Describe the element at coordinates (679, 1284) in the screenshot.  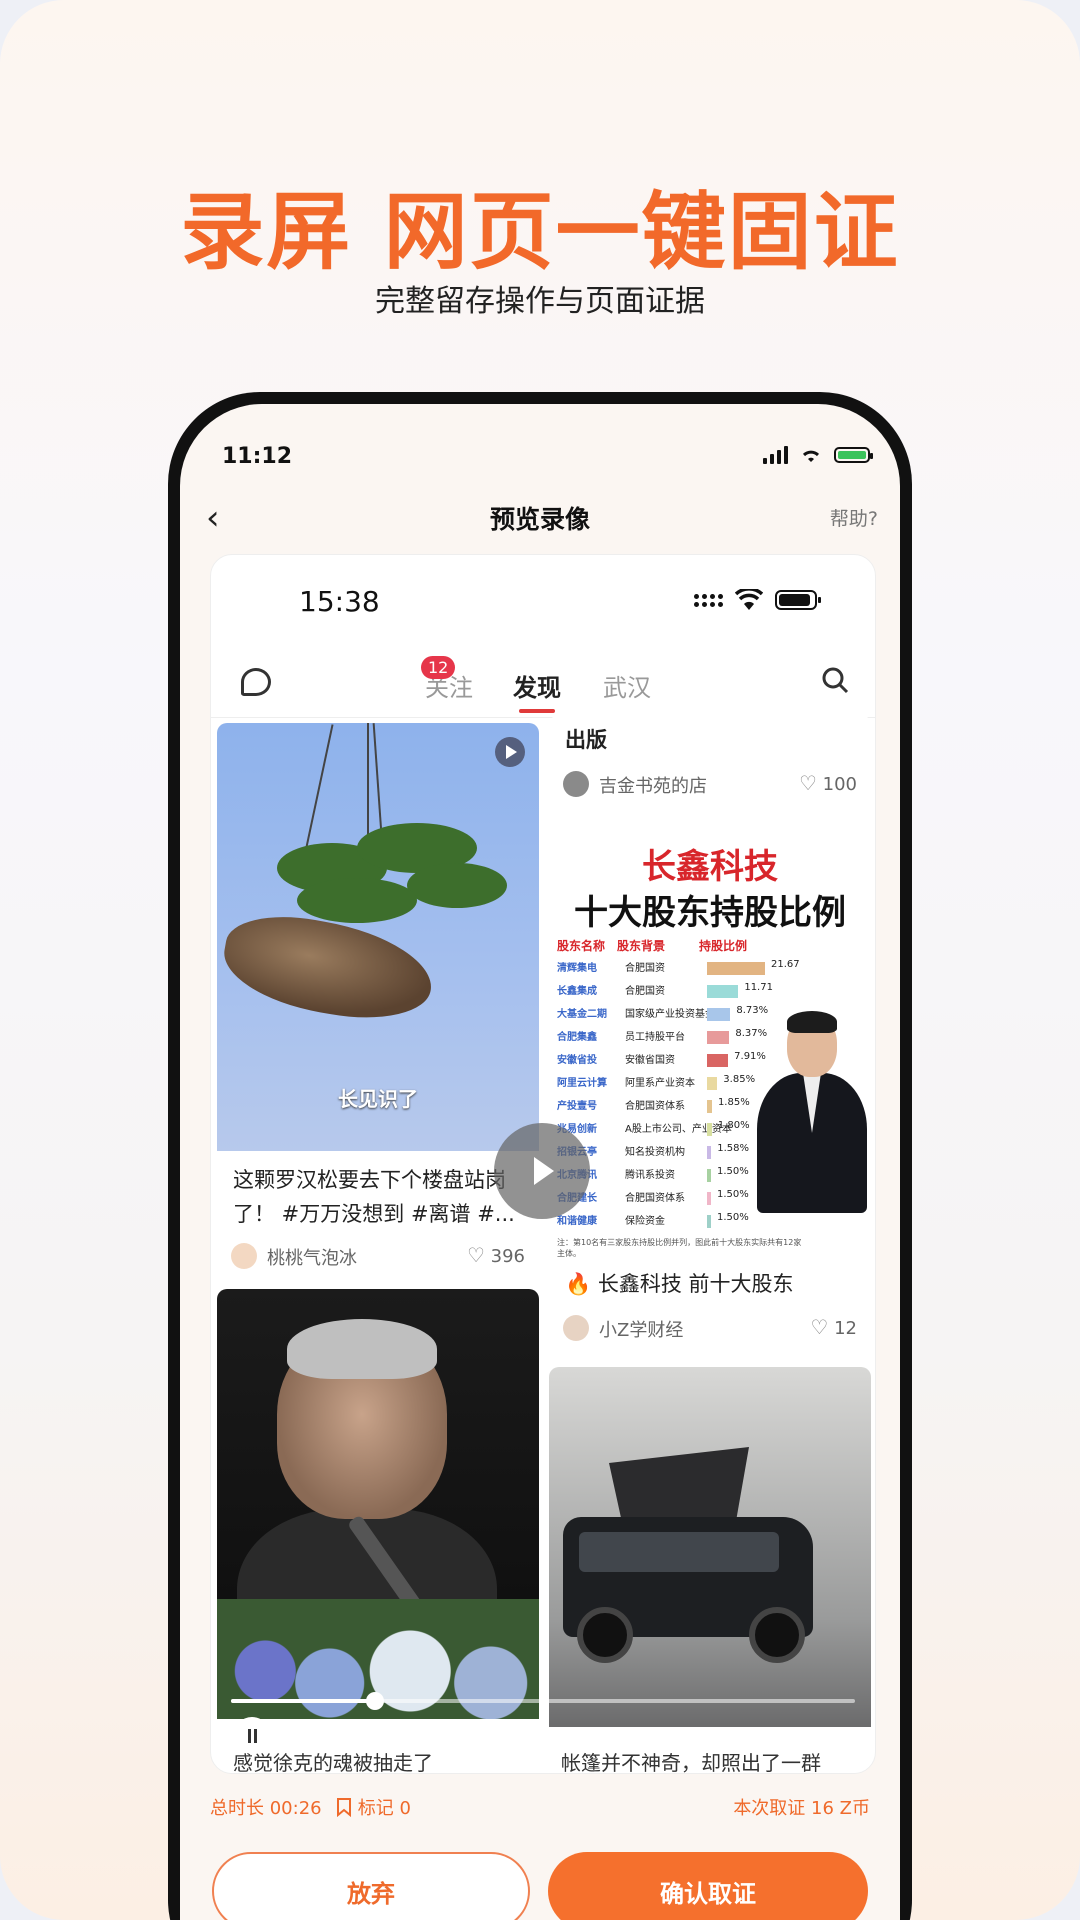
I see `post-title: 🔥 长鑫科技 前十大股东` at that location.